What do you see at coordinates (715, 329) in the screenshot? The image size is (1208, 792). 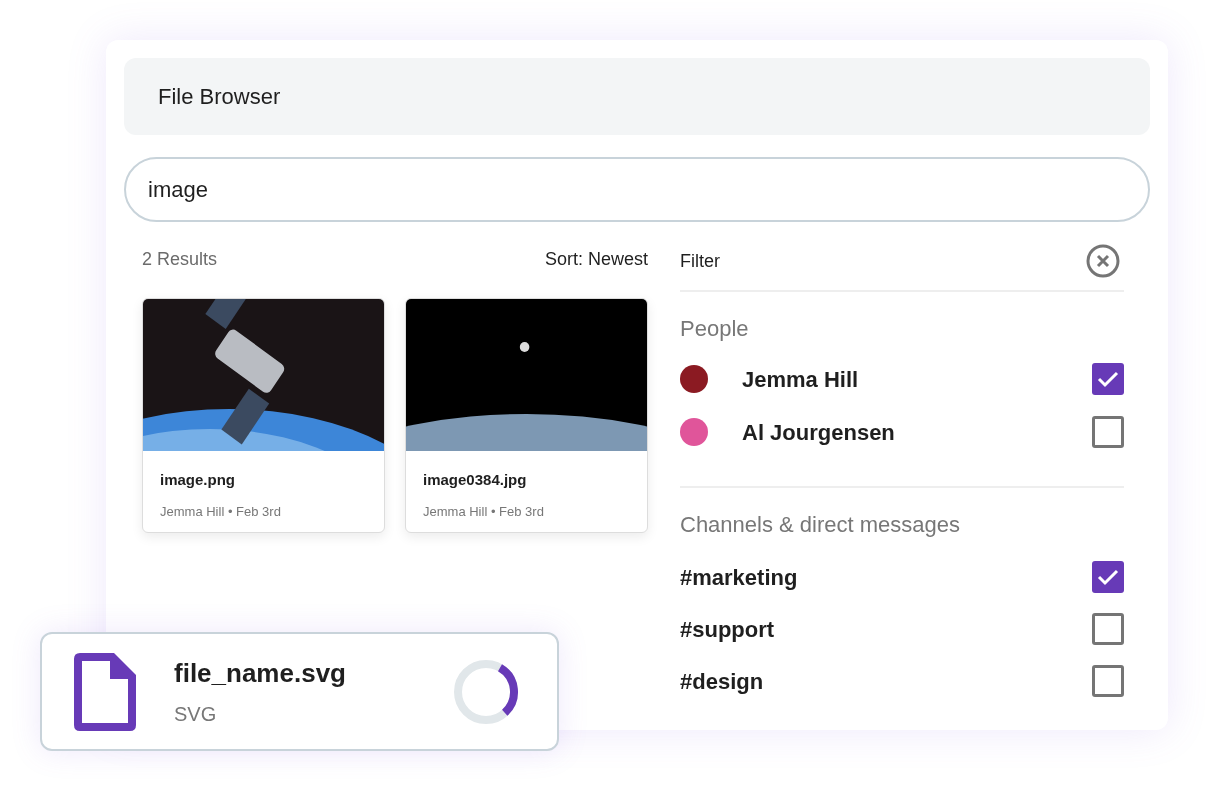 I see `section-heading: People` at bounding box center [715, 329].